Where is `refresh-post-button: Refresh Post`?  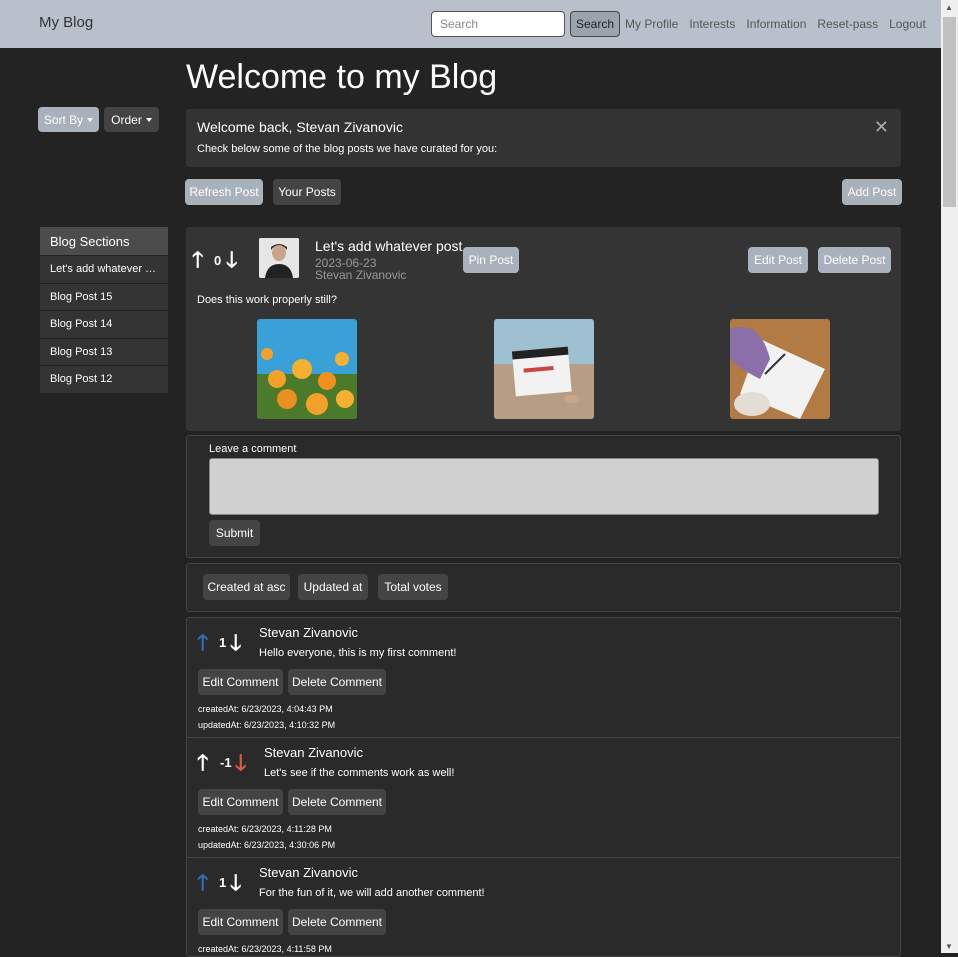 refresh-post-button: Refresh Post is located at coordinates (224, 192).